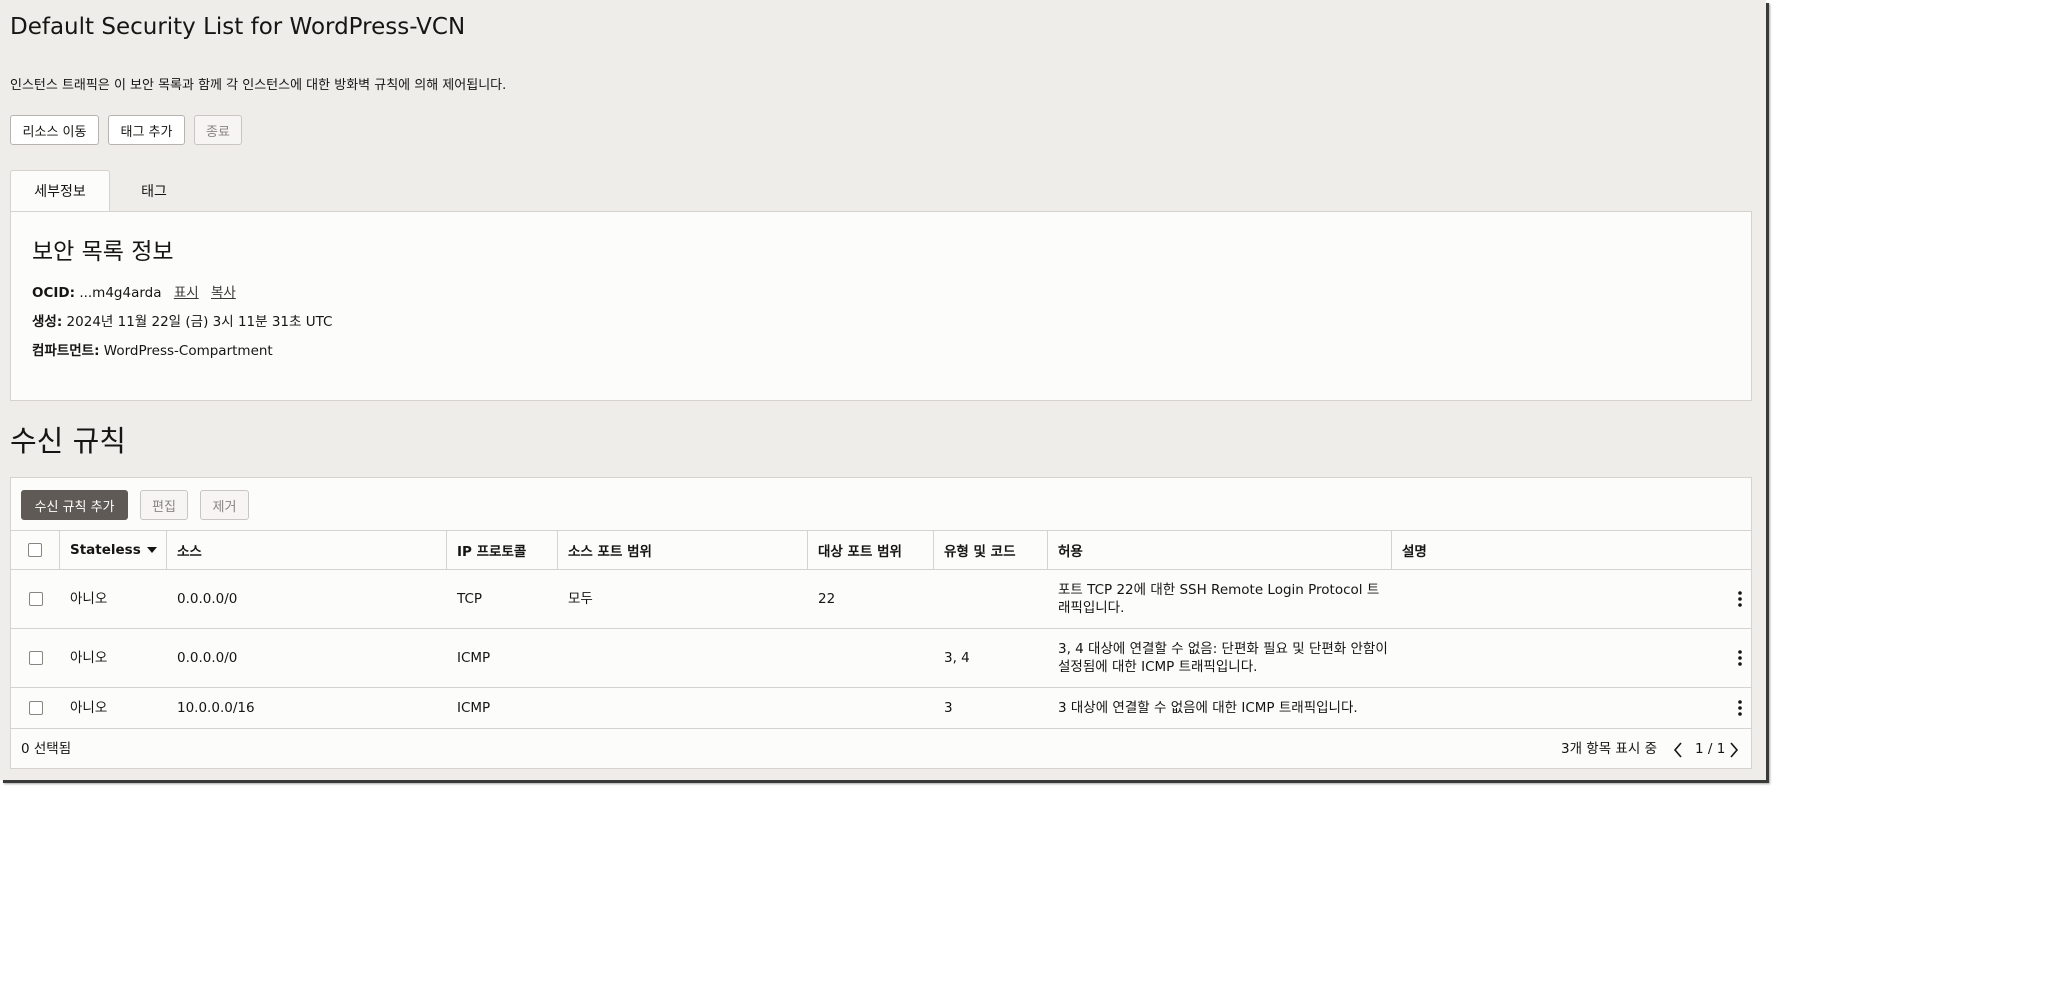 The image size is (2048, 1007). What do you see at coordinates (871, 550) in the screenshot?
I see `header-dest-port: 대상 포트 범위` at bounding box center [871, 550].